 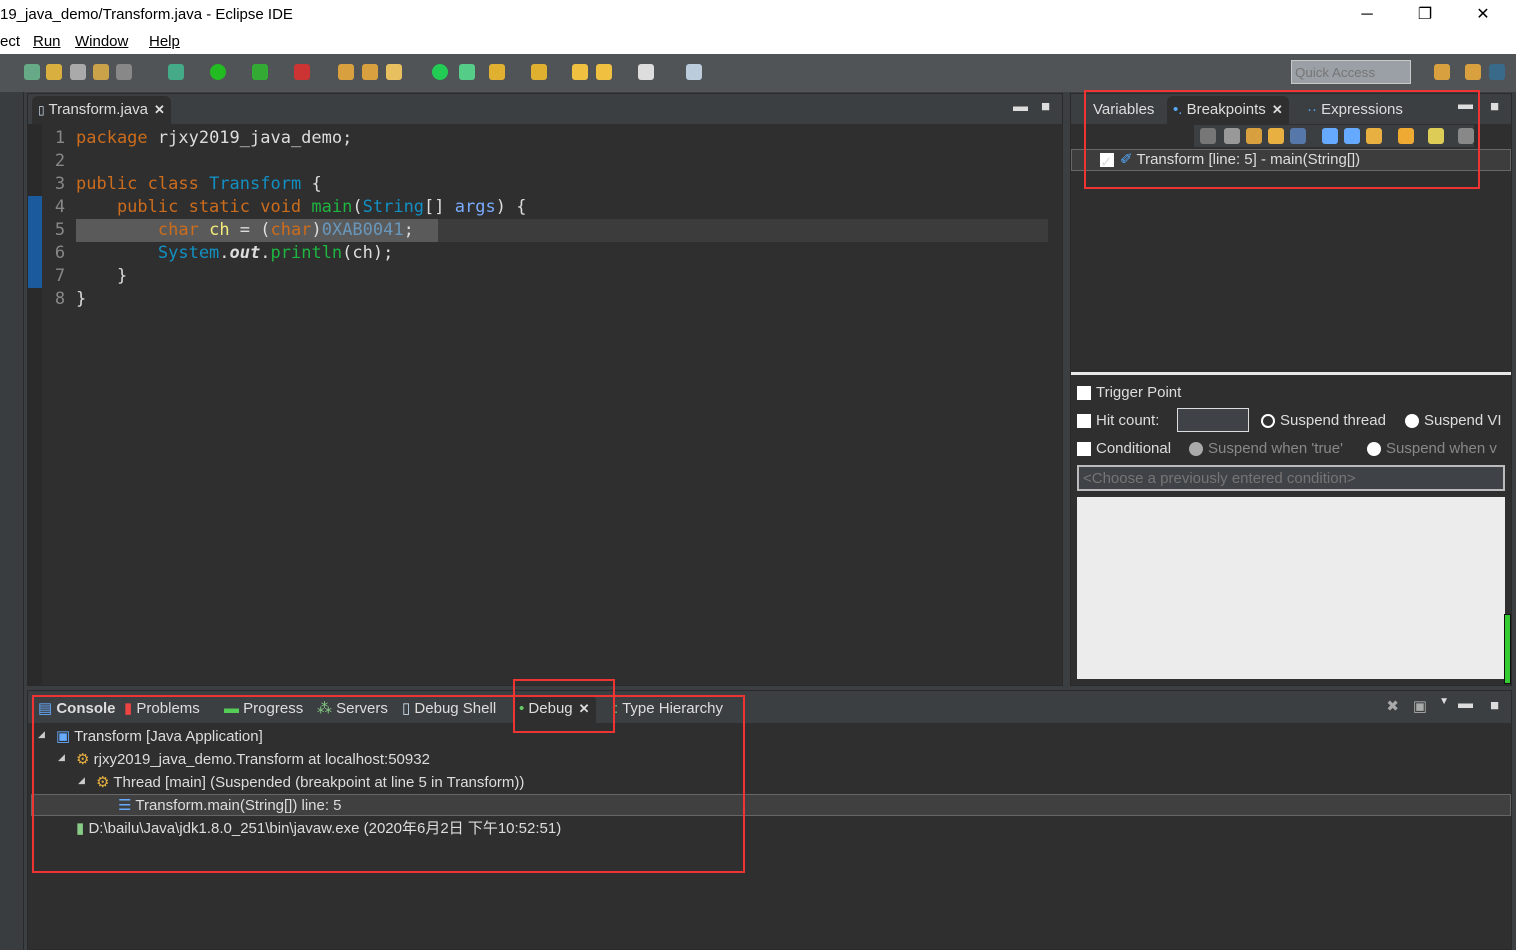 What do you see at coordinates (346, 72) in the screenshot?
I see `open-folder-icon` at bounding box center [346, 72].